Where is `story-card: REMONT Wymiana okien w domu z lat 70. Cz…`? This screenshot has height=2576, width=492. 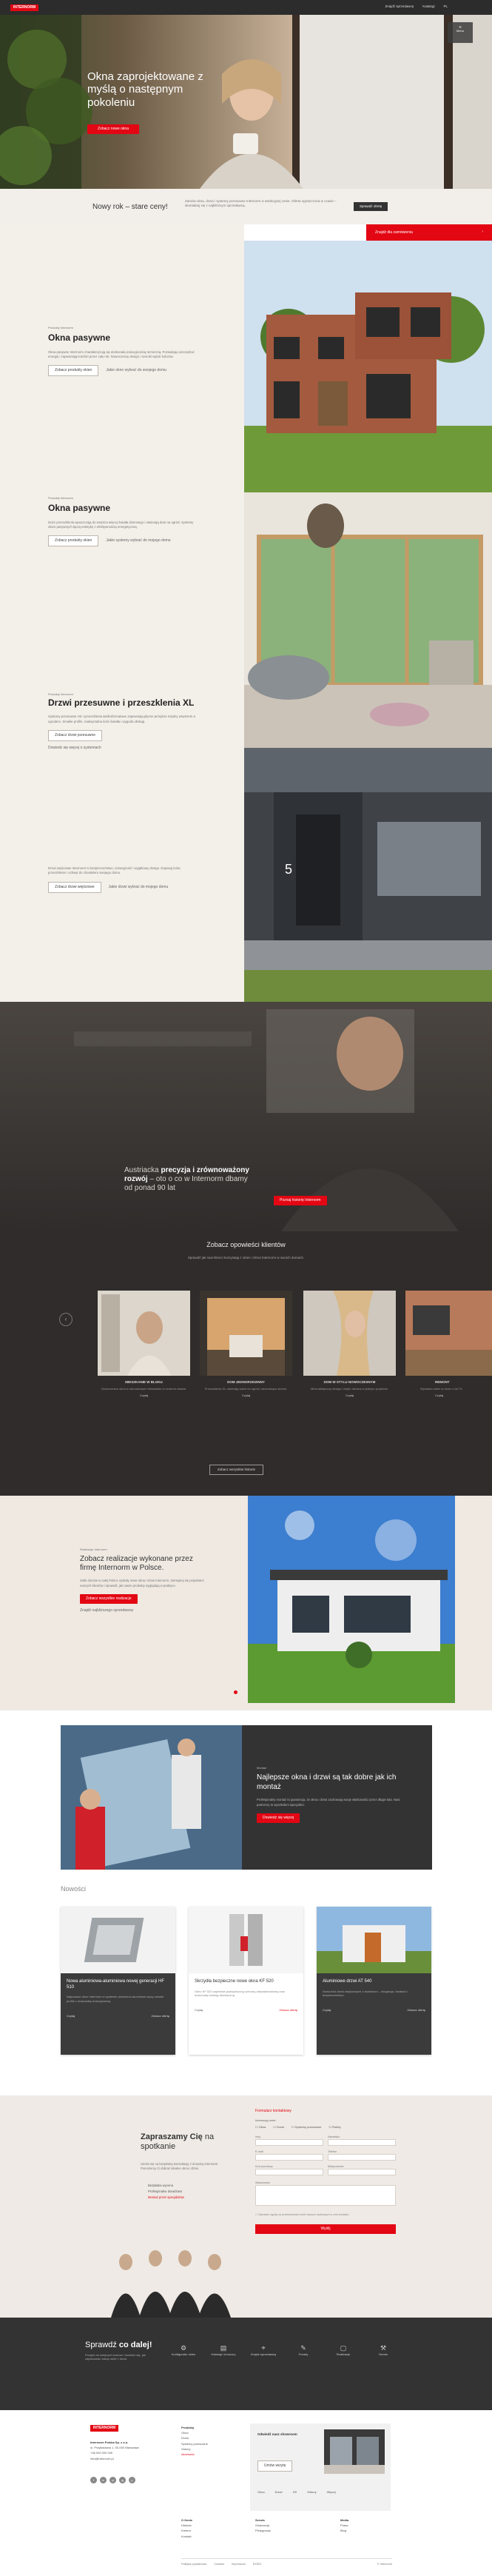 story-card: REMONT Wymiana okien w domu z lat 70. Cz… is located at coordinates (448, 1344).